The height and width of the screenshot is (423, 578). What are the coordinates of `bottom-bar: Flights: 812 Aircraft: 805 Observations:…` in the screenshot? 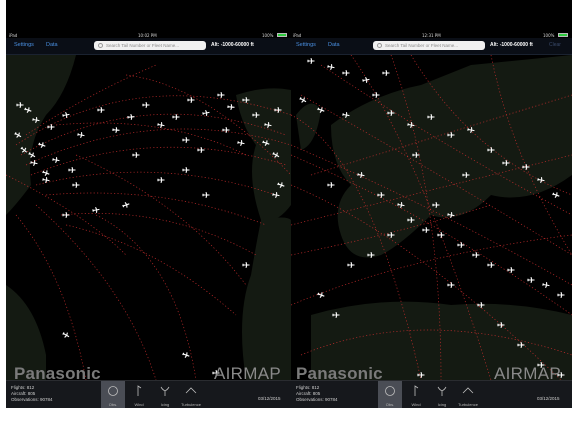 It's located at (148, 394).